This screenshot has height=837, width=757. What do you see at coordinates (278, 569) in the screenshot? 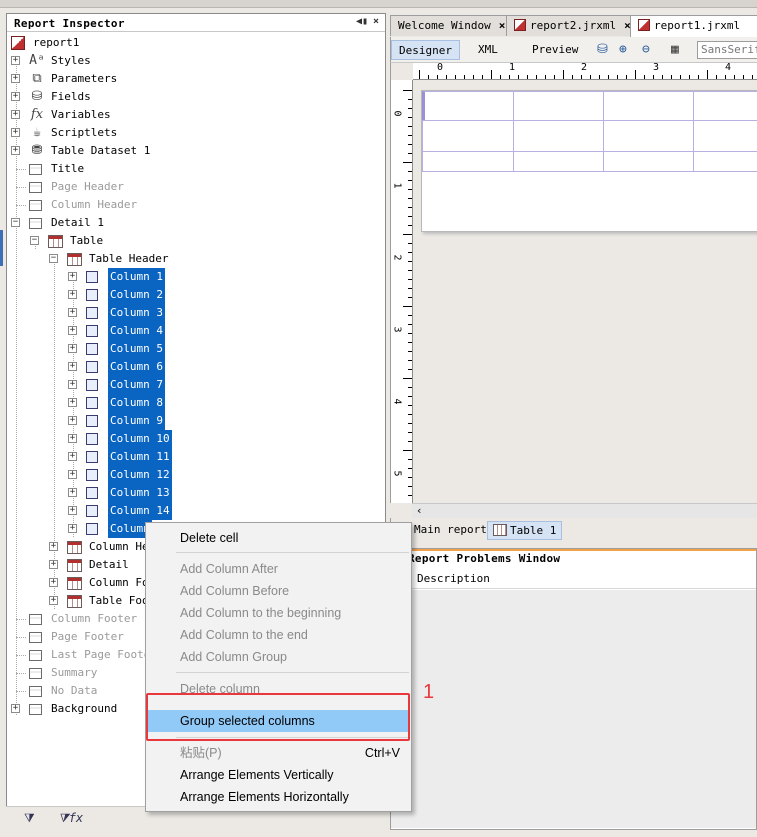
I see `menu-add-column-after: Add Column After` at bounding box center [278, 569].